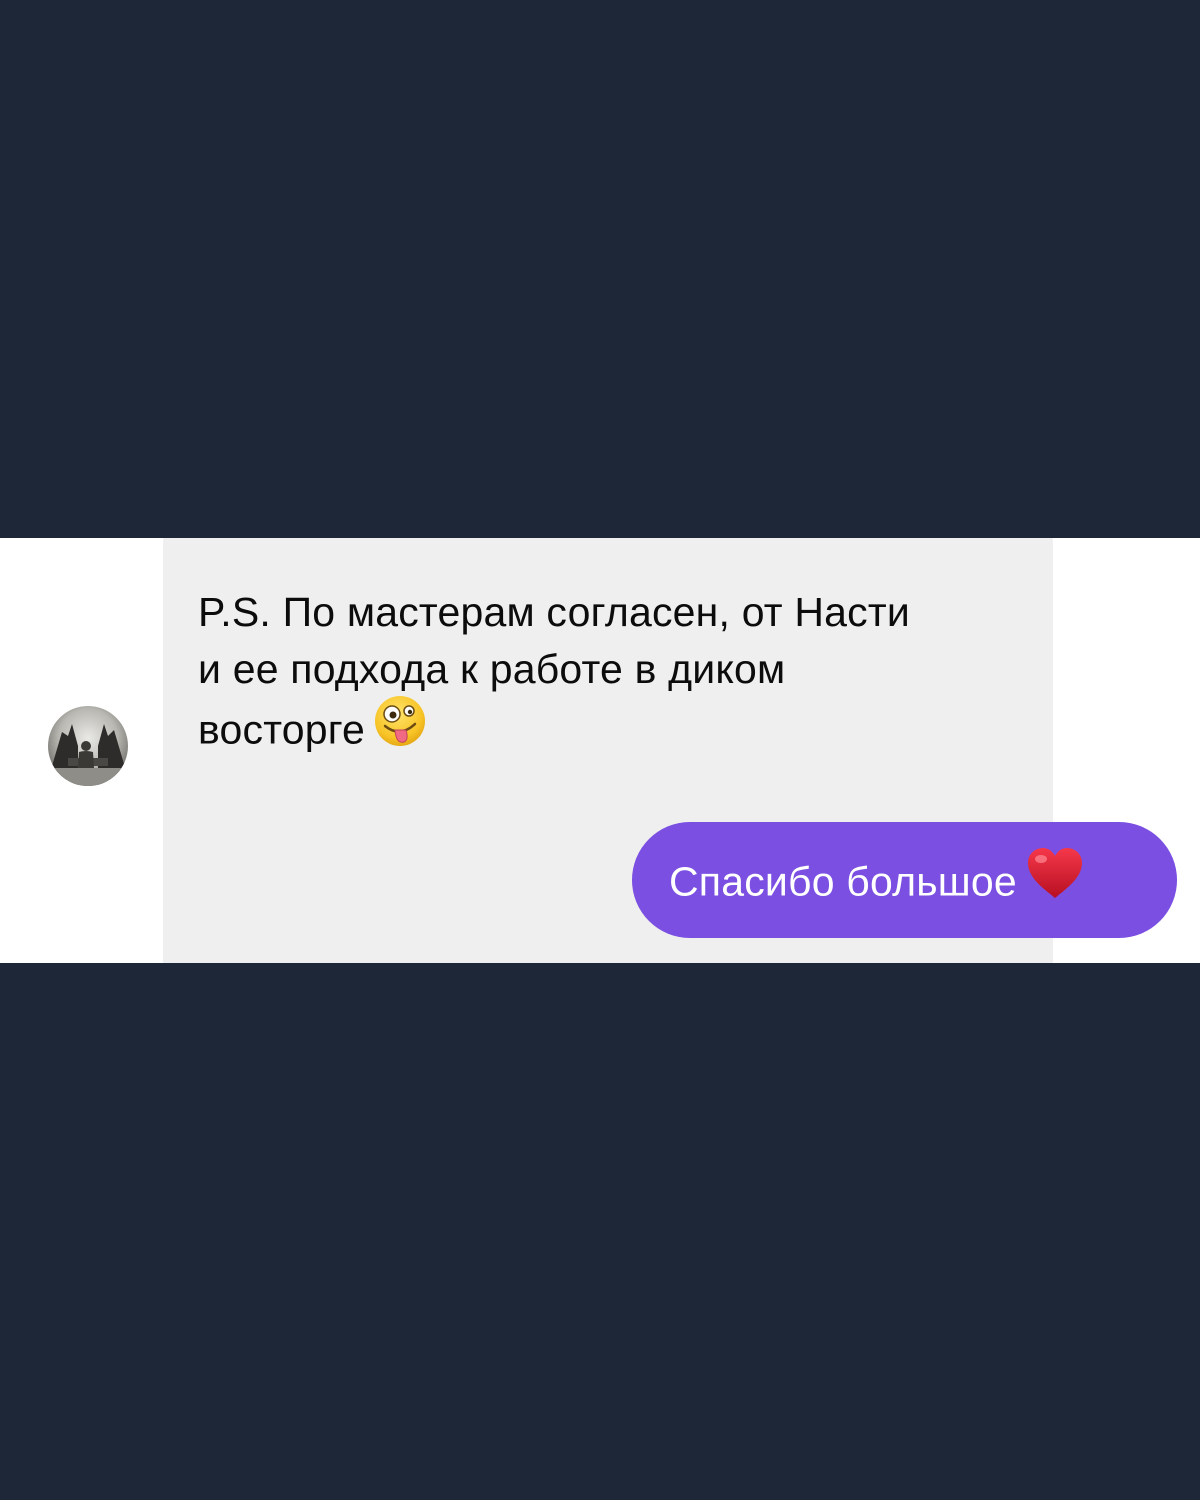  I want to click on avatar-photo-icon, so click(88, 746).